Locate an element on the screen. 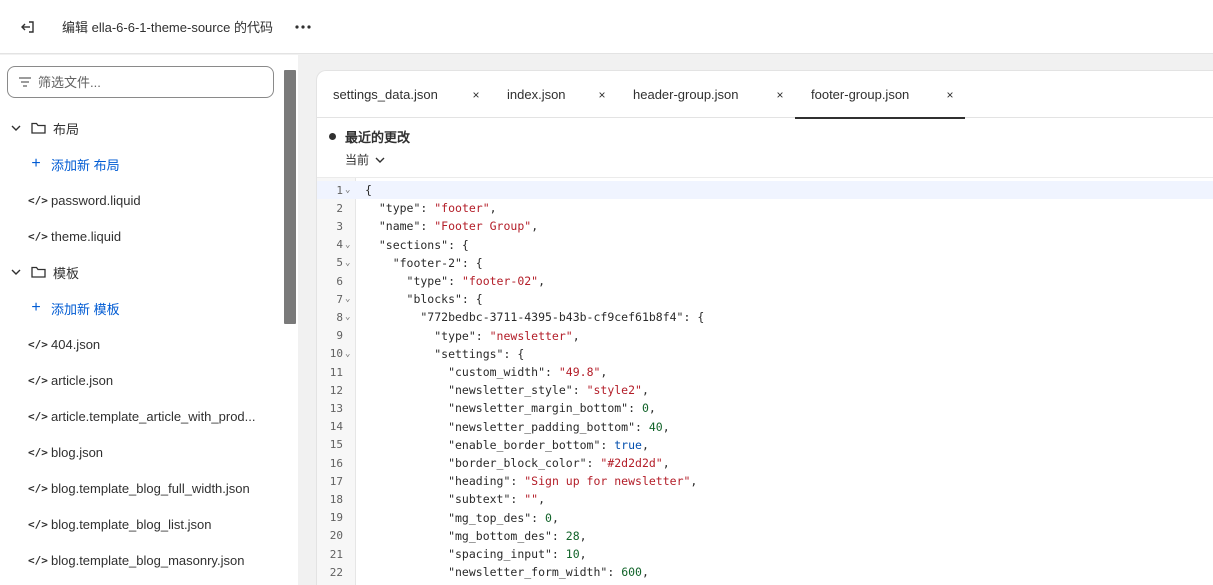 This screenshot has height=585, width=1213. code-text: "newsletter_padding_bottom": 40, is located at coordinates (517, 426).